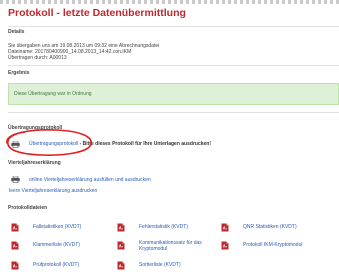  I want to click on protocol-file-label-line: Fallstatistiken (KVDT), so click(57, 227).